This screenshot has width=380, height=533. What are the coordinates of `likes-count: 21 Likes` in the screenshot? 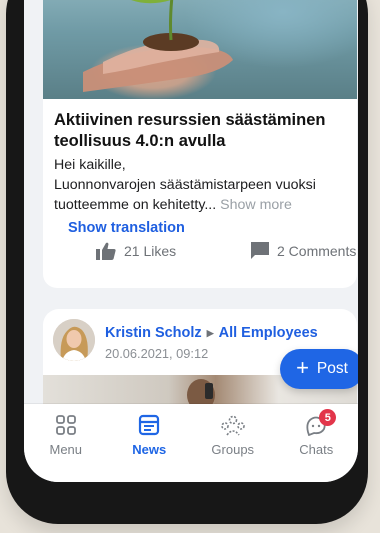 It's located at (150, 251).